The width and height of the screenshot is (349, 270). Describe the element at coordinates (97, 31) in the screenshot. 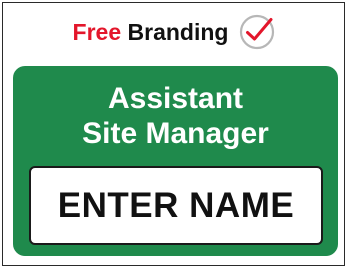

I see `free-label: Free` at that location.